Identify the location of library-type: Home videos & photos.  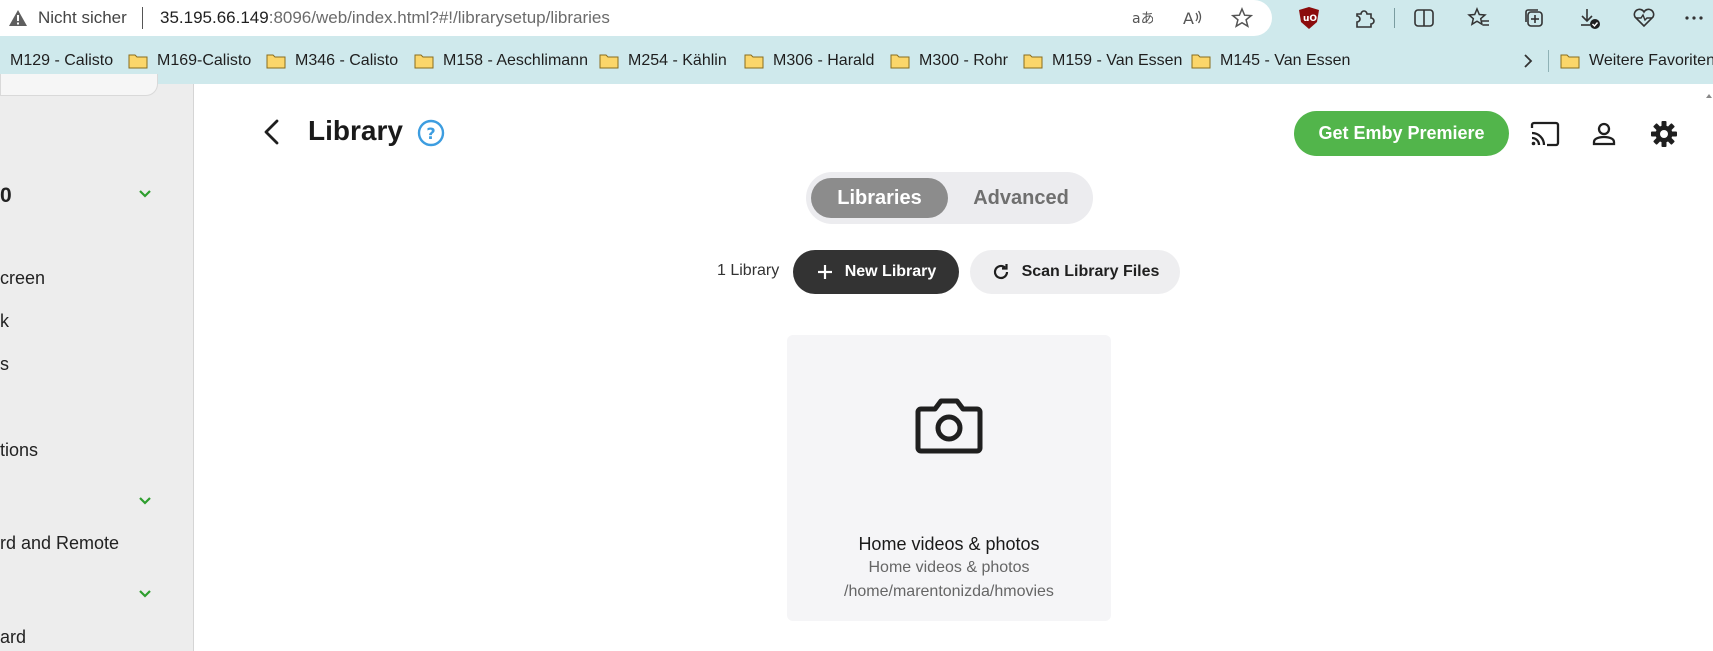
(949, 567).